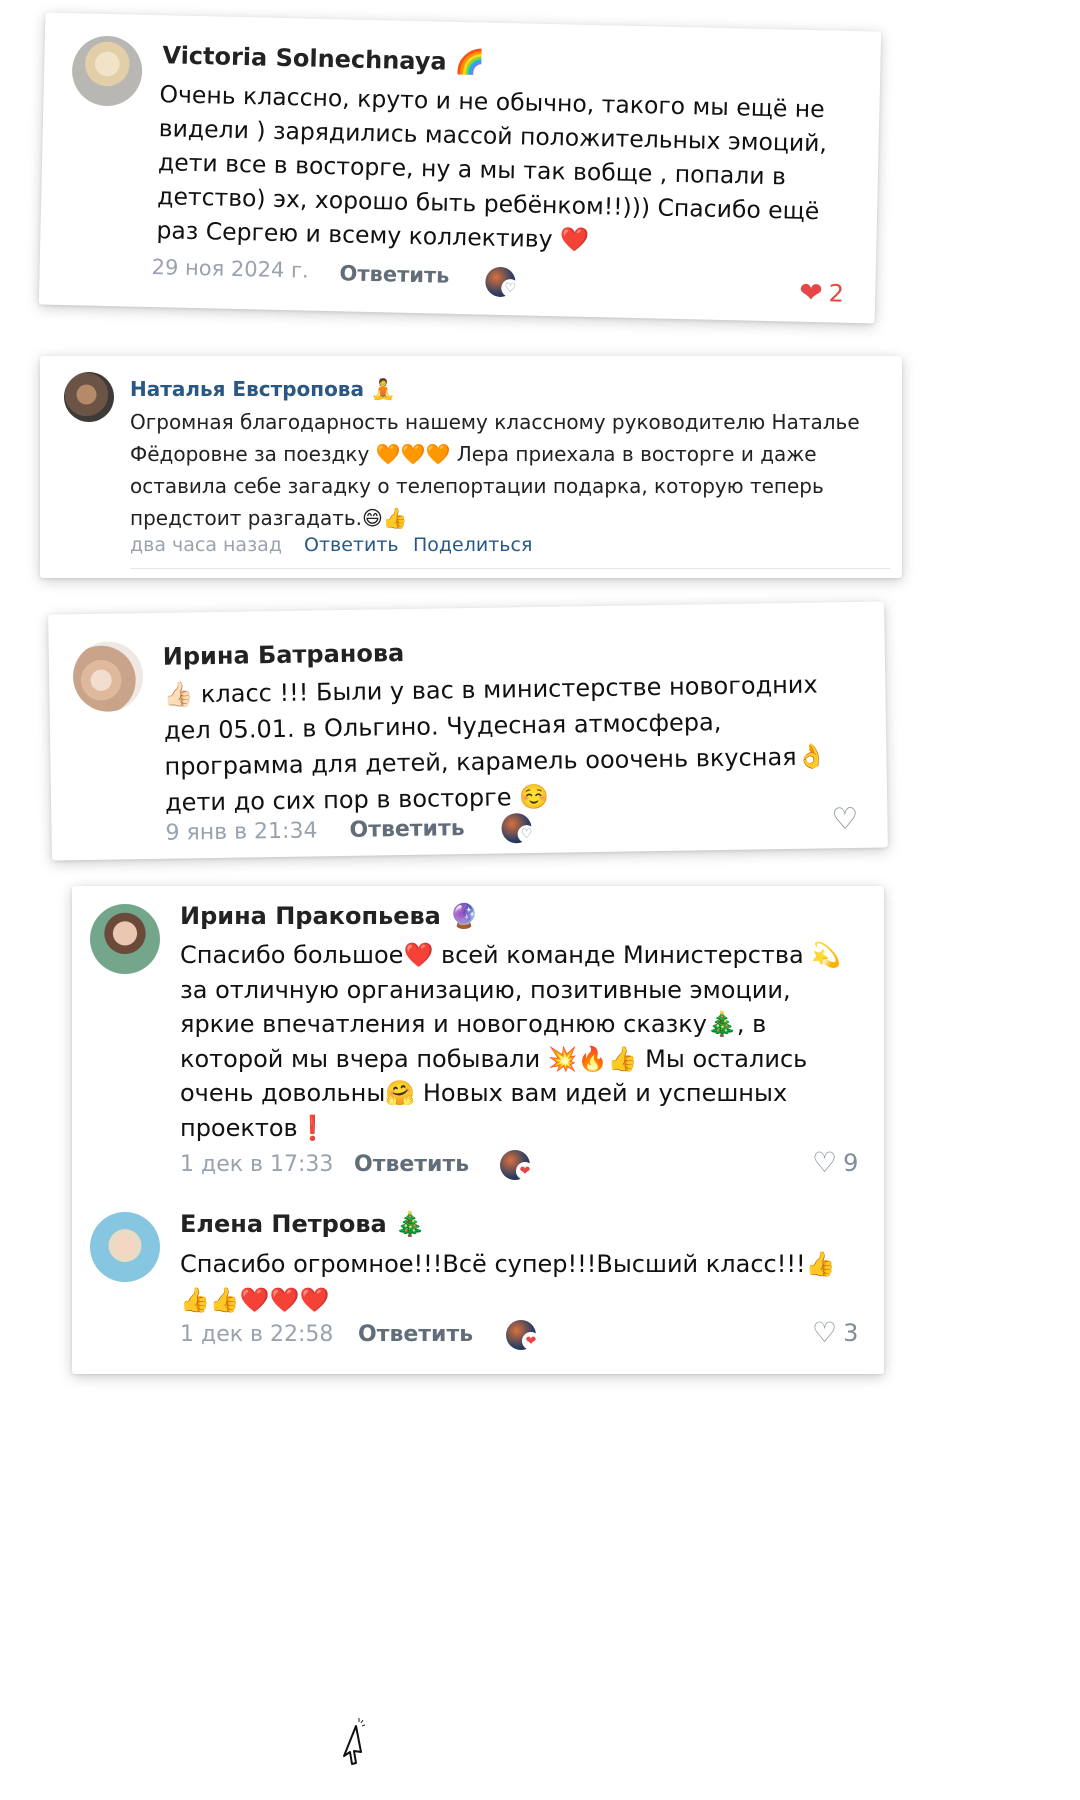 This screenshot has width=1080, height=1800. What do you see at coordinates (472, 545) in the screenshot?
I see `share-button: Поделиться` at bounding box center [472, 545].